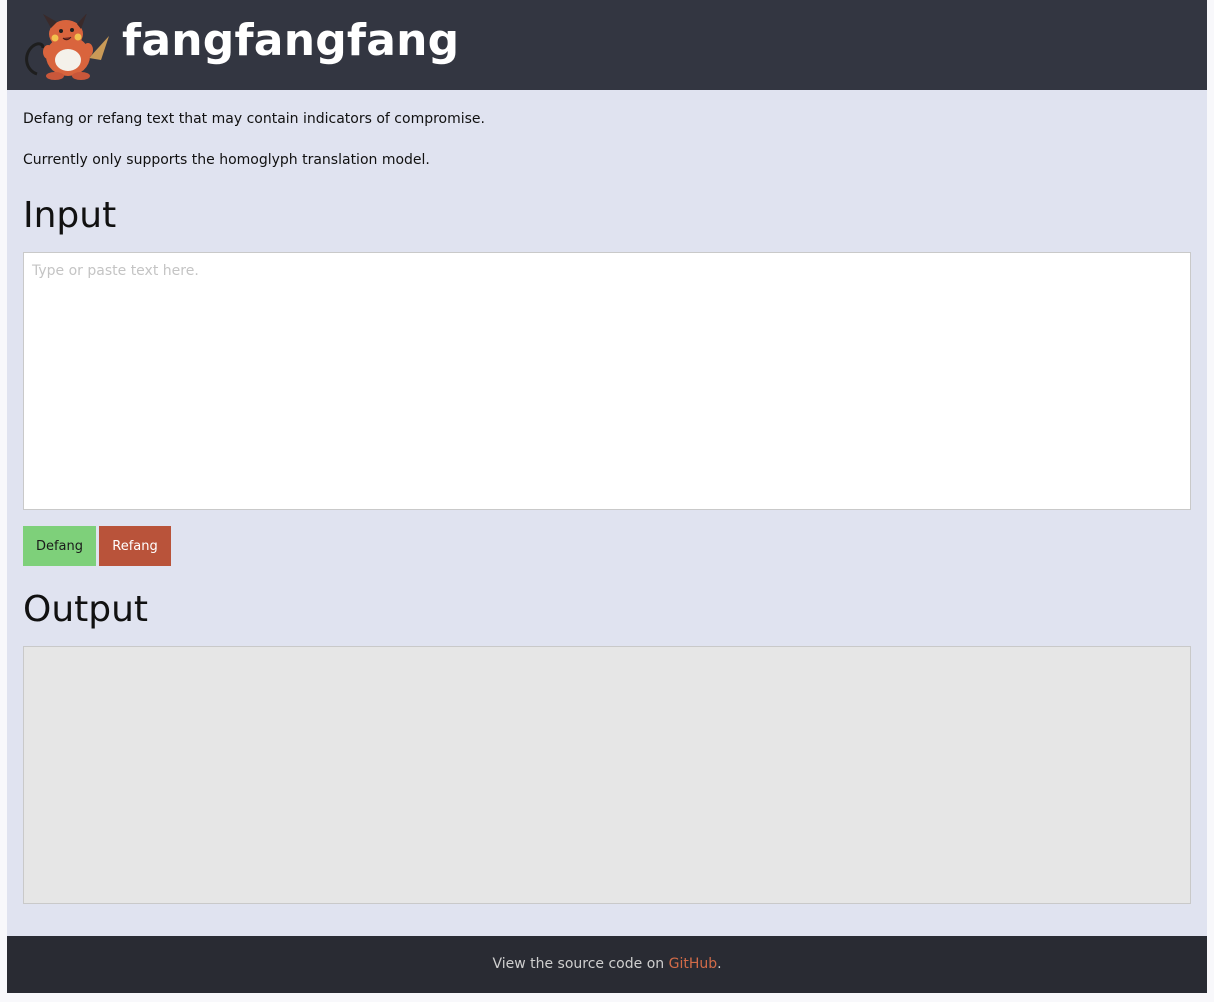 This screenshot has height=1002, width=1214. I want to click on site-footer: View the source code on GitHub., so click(607, 964).